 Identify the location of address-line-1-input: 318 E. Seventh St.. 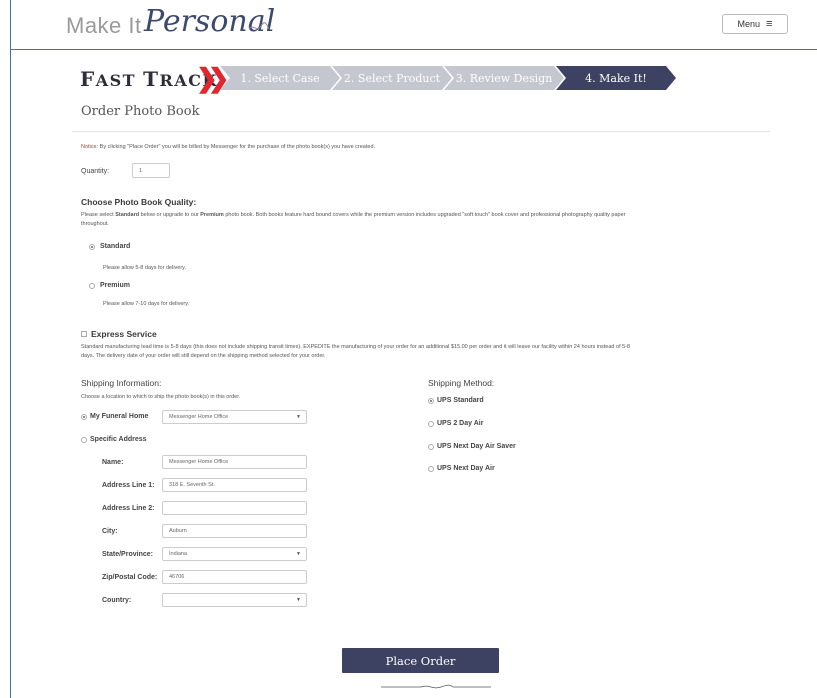
(234, 485).